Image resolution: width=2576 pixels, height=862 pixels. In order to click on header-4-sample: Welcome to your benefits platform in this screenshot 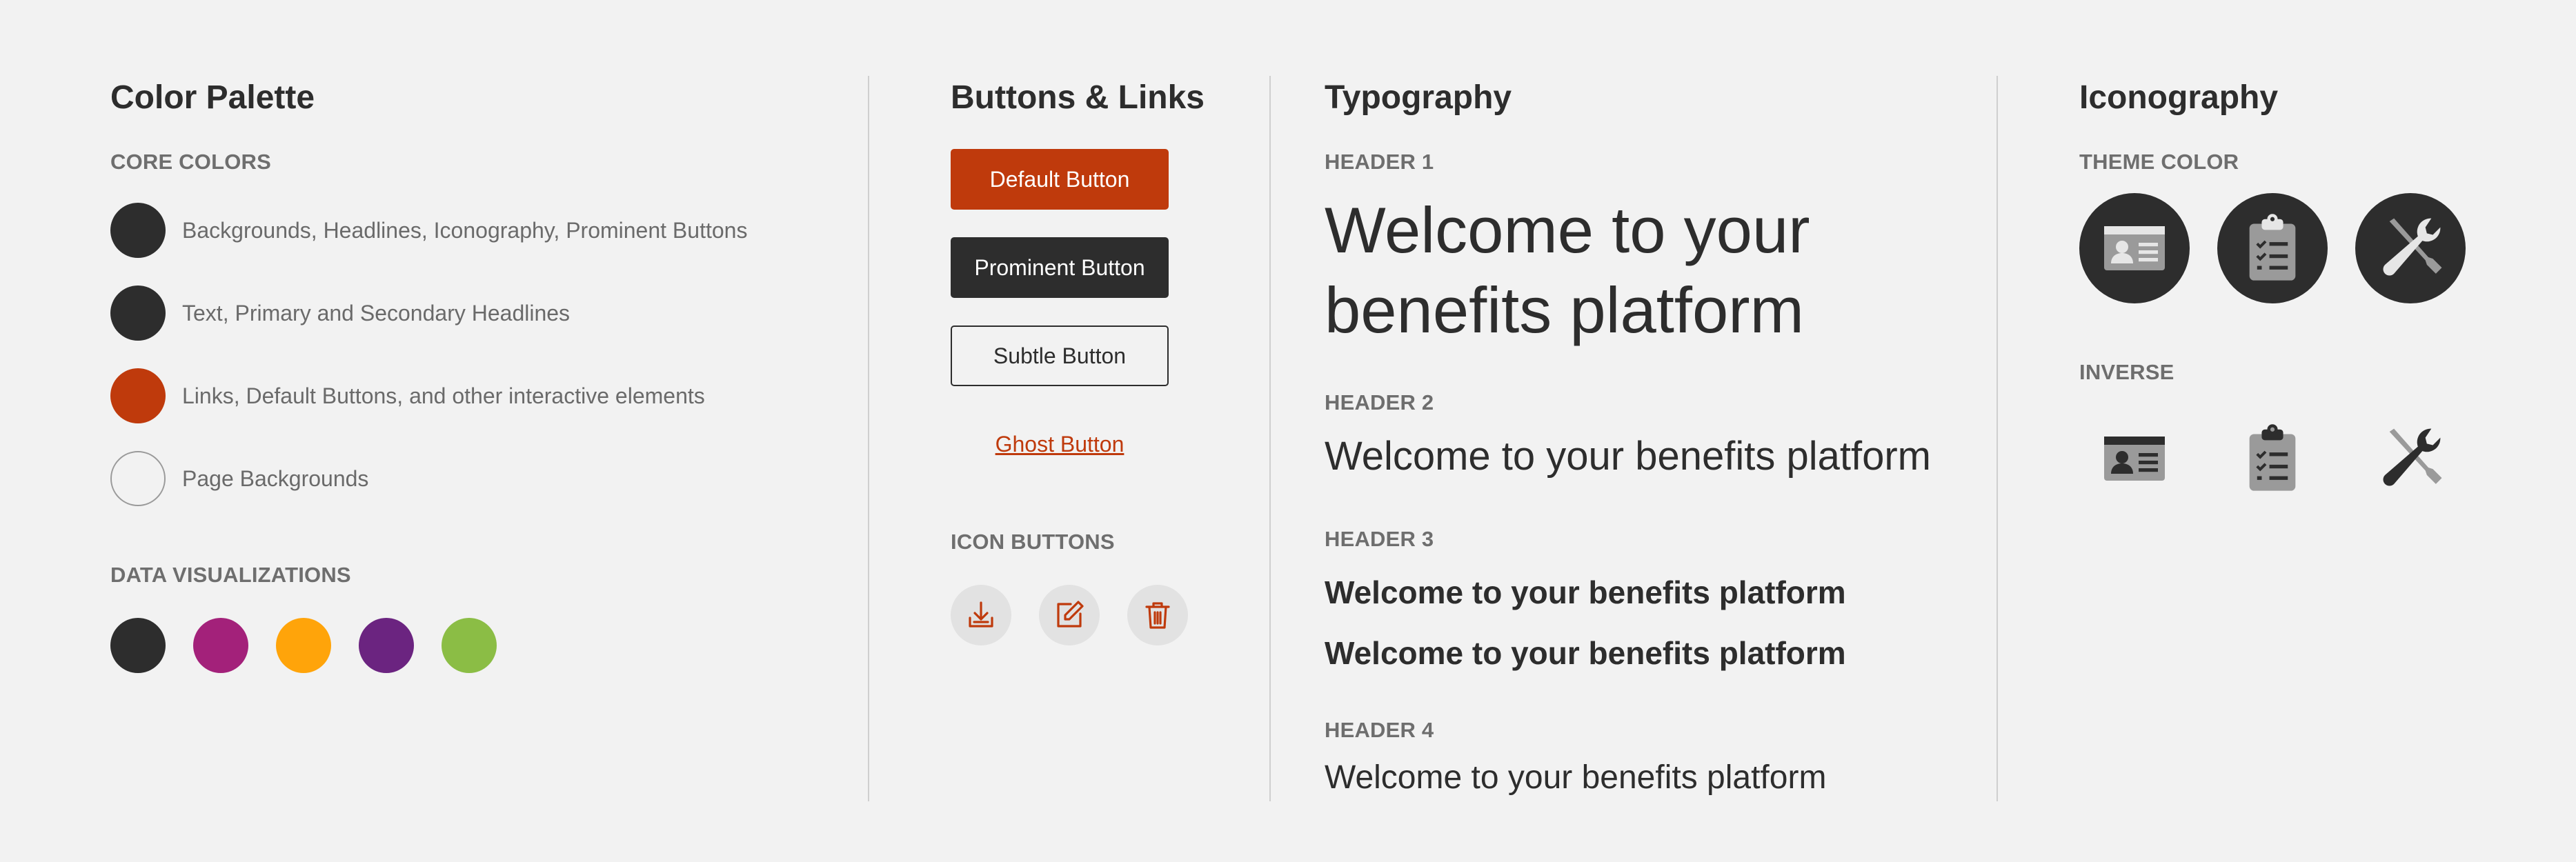, I will do `click(1576, 777)`.